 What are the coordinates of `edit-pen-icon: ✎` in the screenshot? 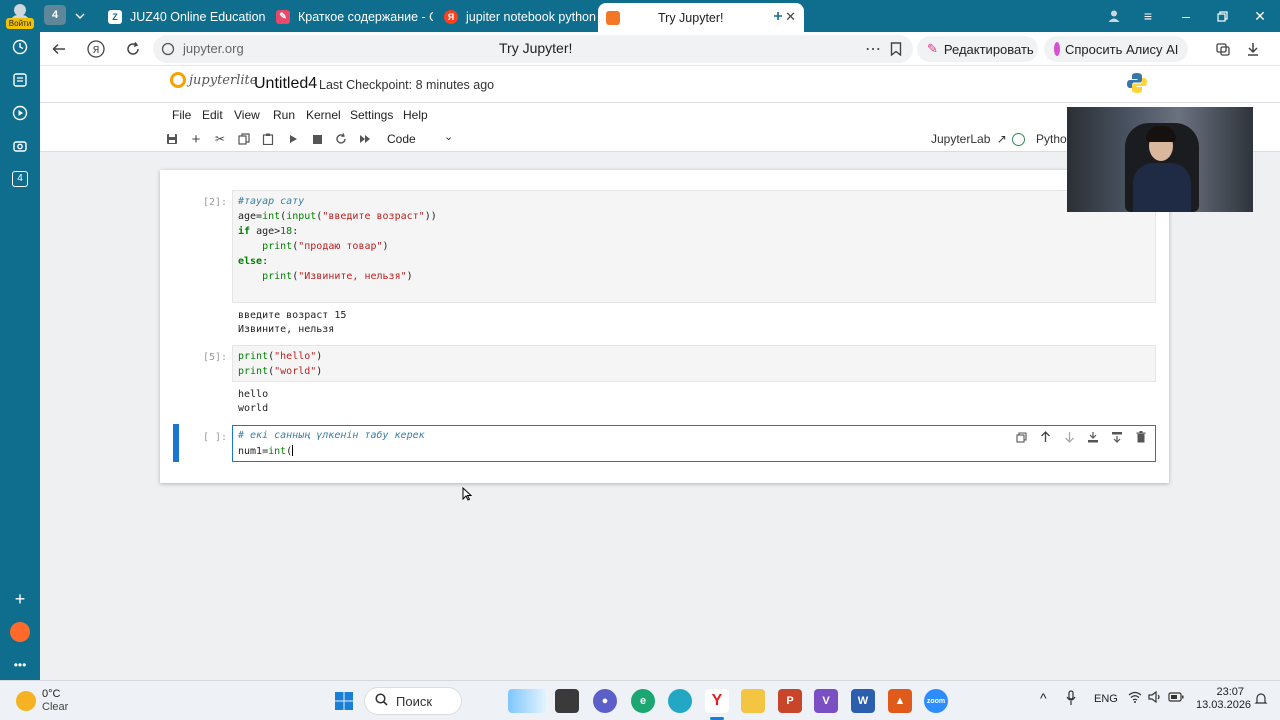 It's located at (932, 48).